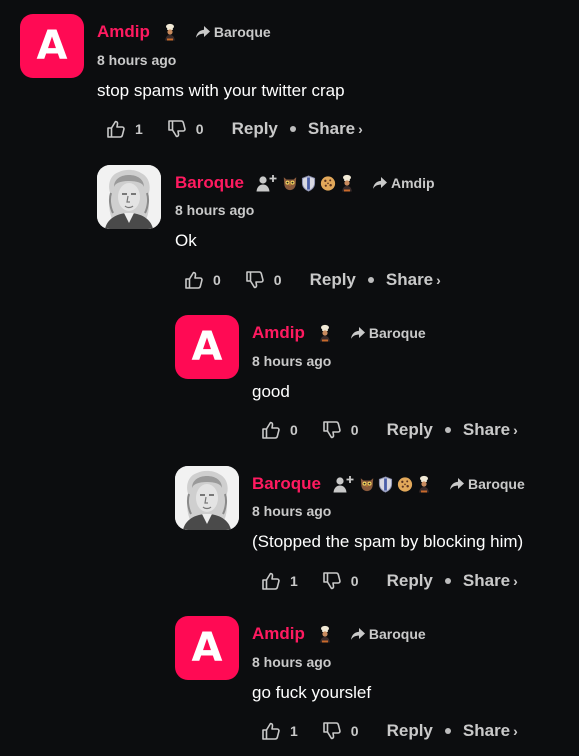 The width and height of the screenshot is (579, 756). I want to click on comment-text: stop spams with your twitter crap, so click(221, 90).